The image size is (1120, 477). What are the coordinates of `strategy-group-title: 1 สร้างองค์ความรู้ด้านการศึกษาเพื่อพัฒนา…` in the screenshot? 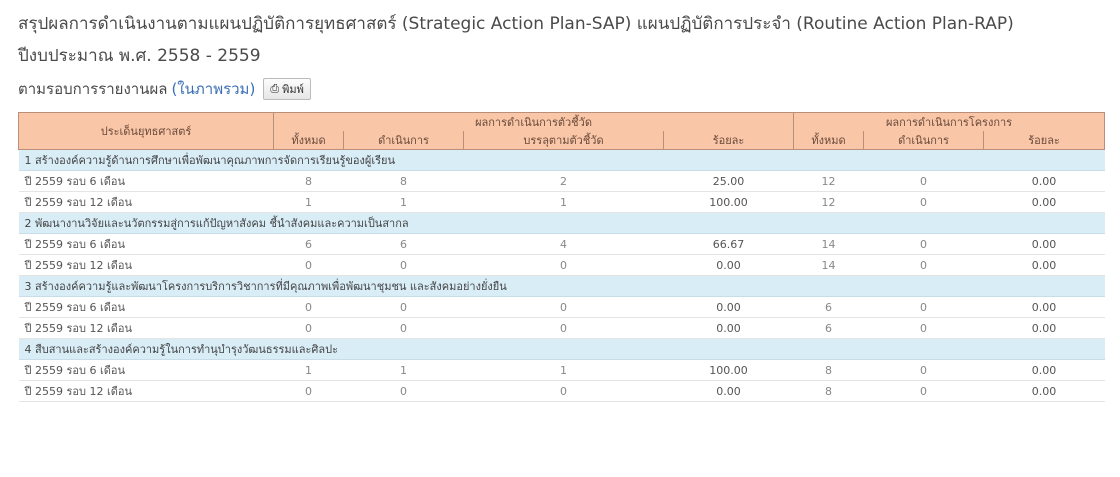 It's located at (561, 160).